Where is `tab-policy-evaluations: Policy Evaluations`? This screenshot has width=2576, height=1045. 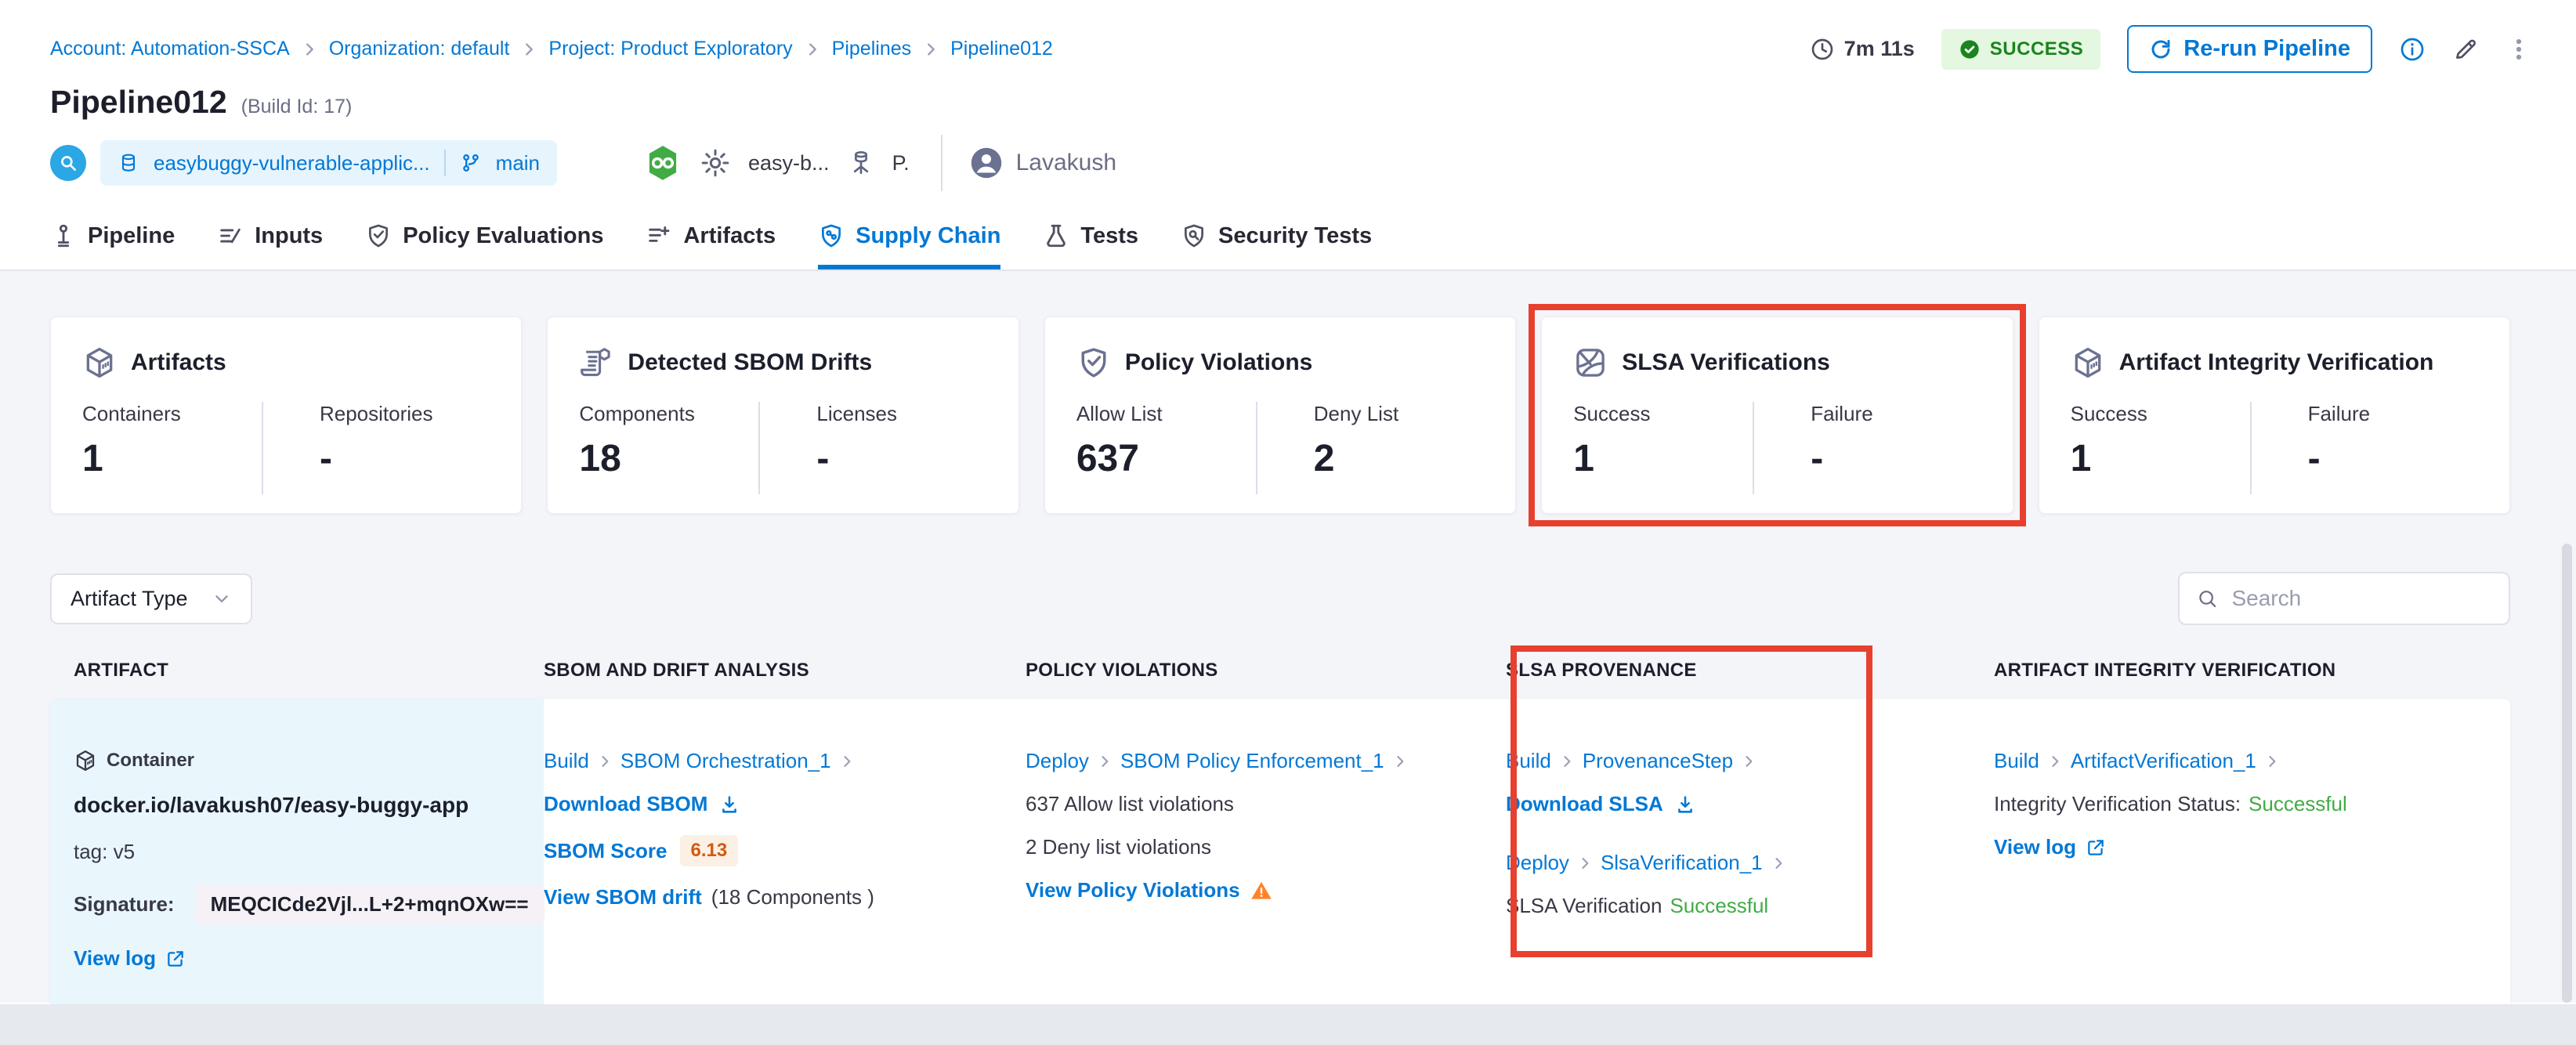
tab-policy-evaluations: Policy Evaluations is located at coordinates (484, 245).